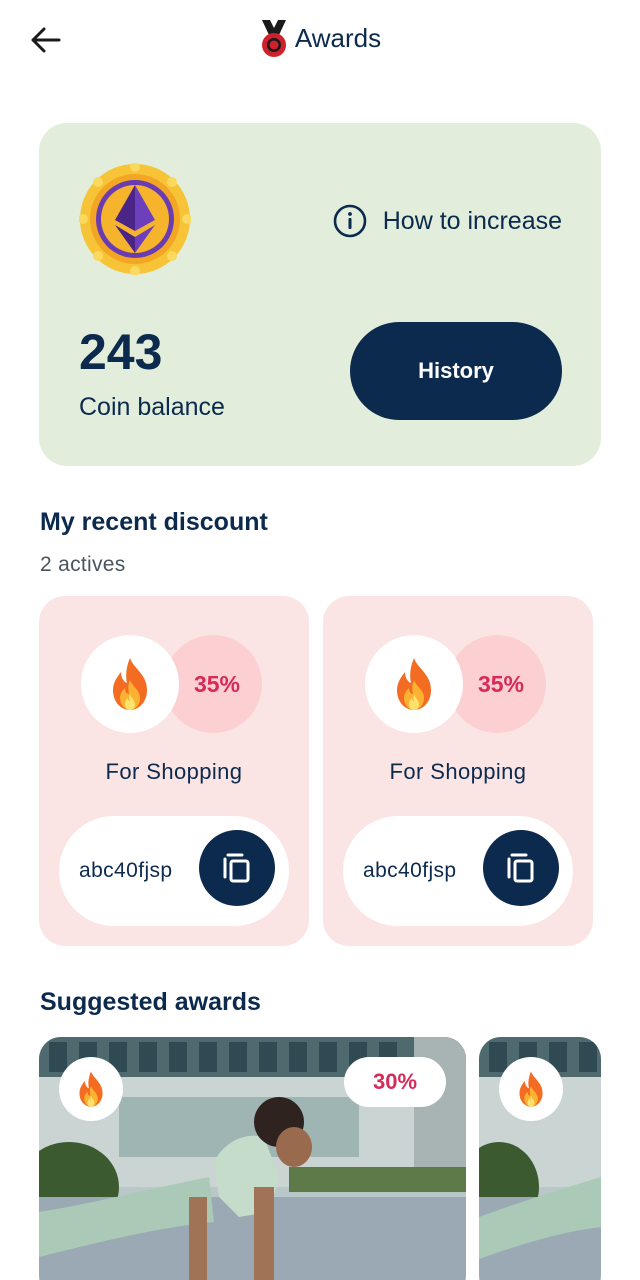 Image resolution: width=640 pixels, height=1280 pixels. What do you see at coordinates (135, 219) in the screenshot?
I see `ethereum-coin-icon` at bounding box center [135, 219].